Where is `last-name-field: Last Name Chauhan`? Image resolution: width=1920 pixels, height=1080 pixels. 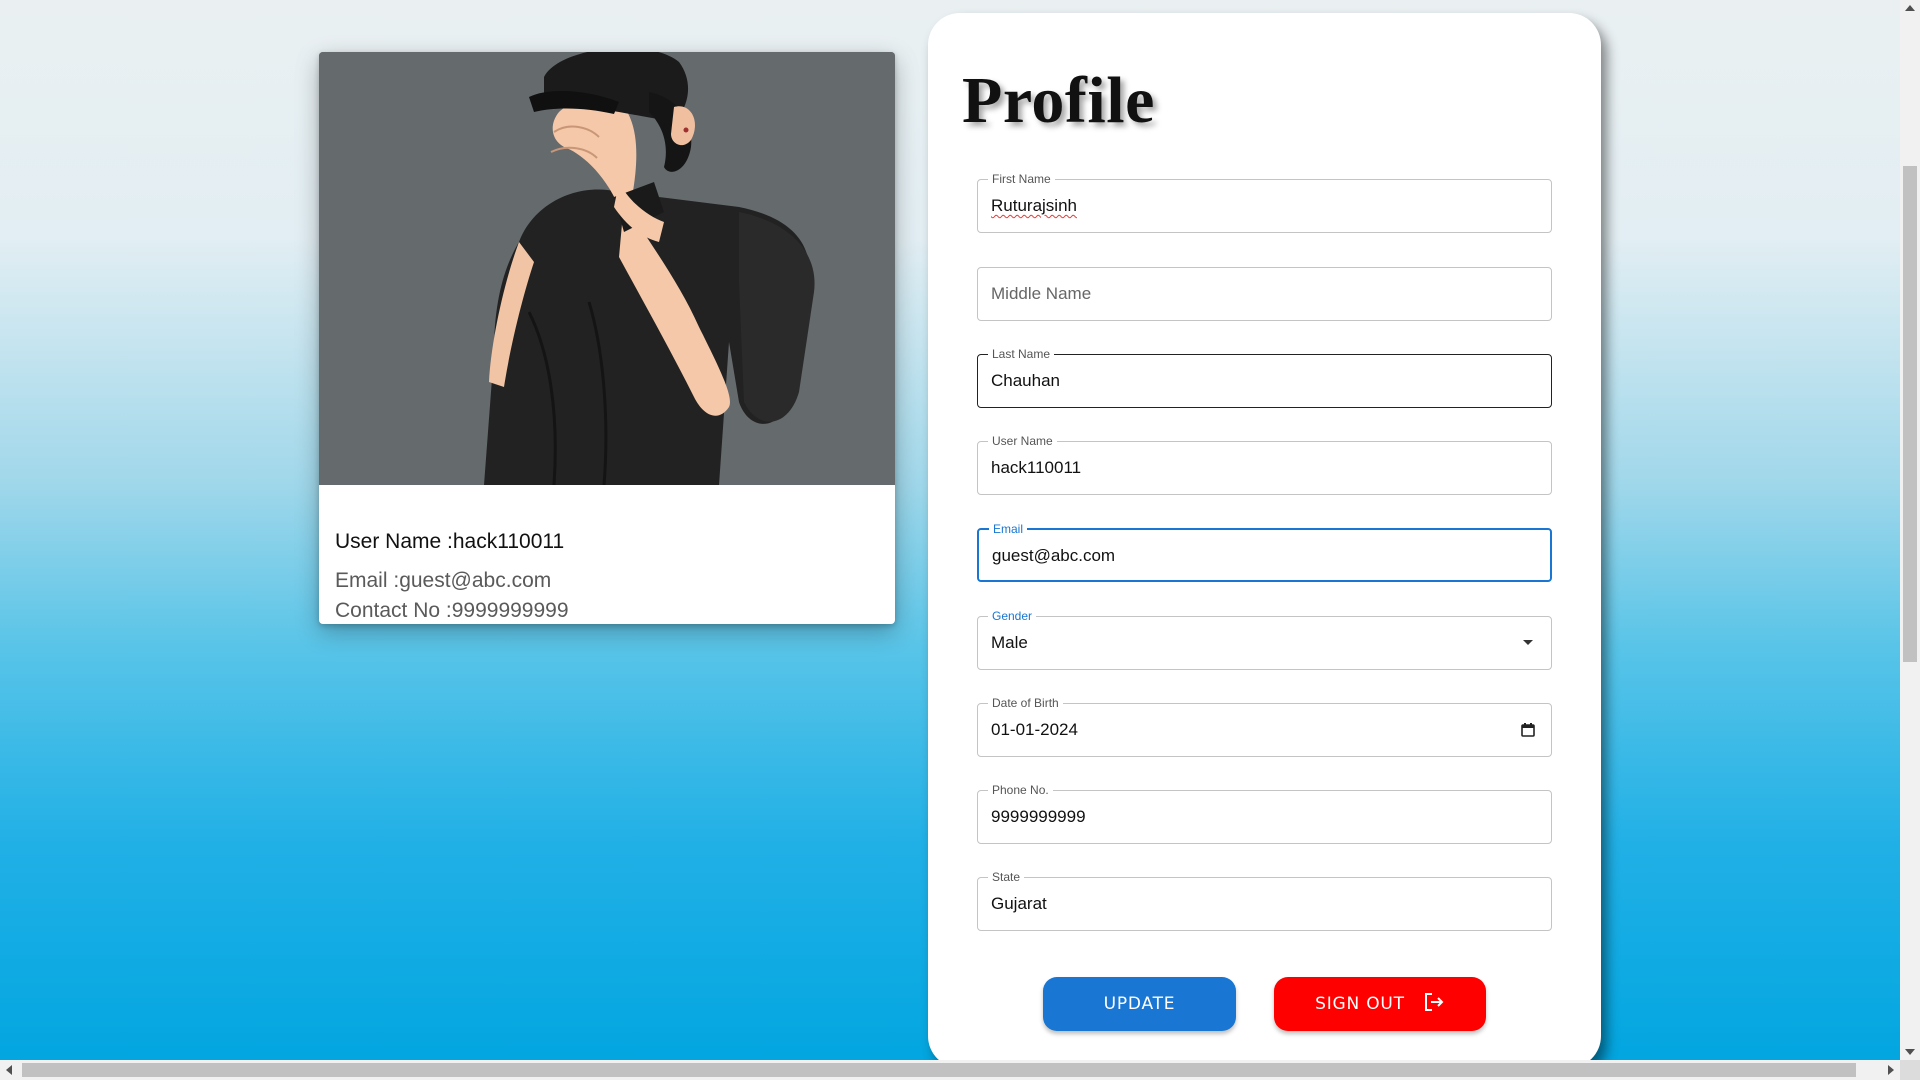 last-name-field: Last Name Chauhan is located at coordinates (1264, 377).